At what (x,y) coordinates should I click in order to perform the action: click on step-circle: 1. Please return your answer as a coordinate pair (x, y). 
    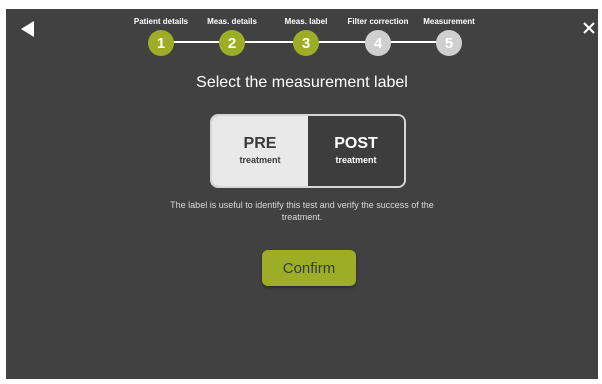
    Looking at the image, I should click on (161, 43).